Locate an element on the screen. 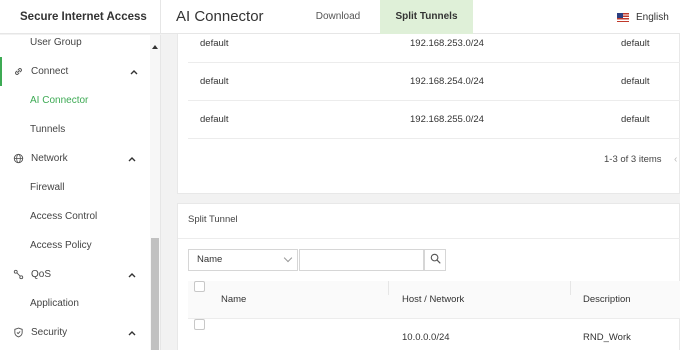  sidebar-item-label: User Group is located at coordinates (56, 42).